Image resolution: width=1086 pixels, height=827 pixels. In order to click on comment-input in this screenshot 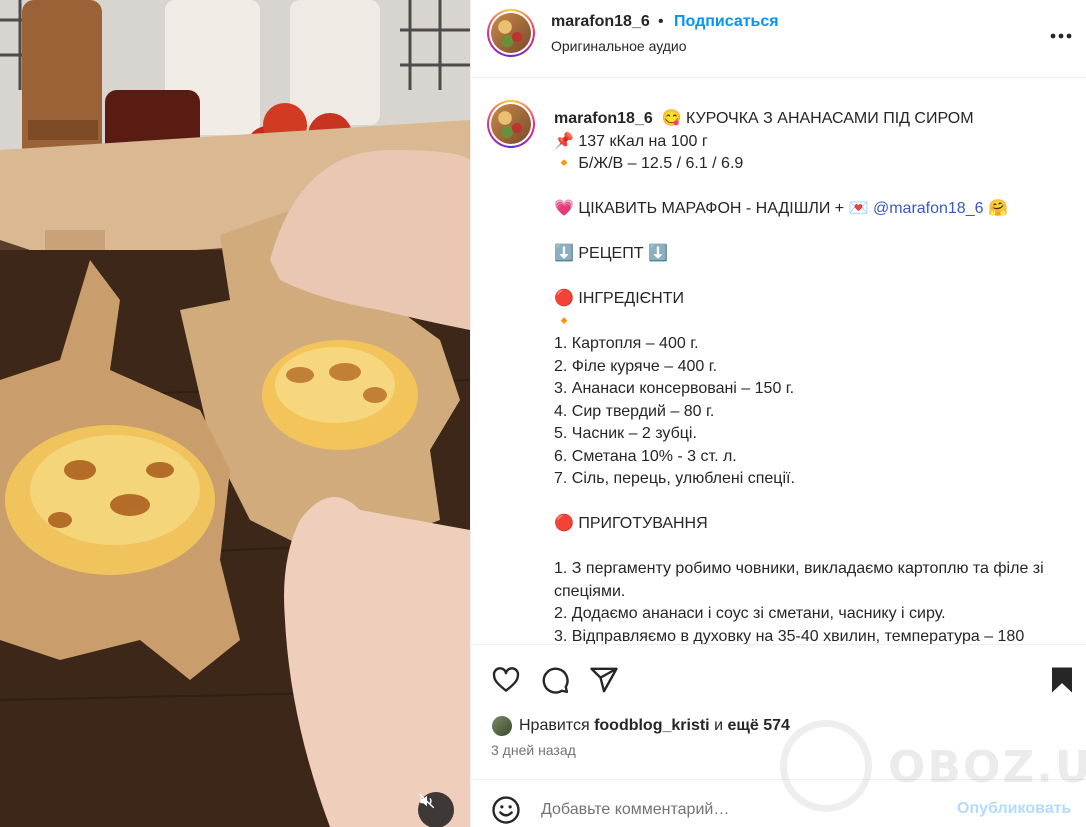, I will do `click(741, 810)`.